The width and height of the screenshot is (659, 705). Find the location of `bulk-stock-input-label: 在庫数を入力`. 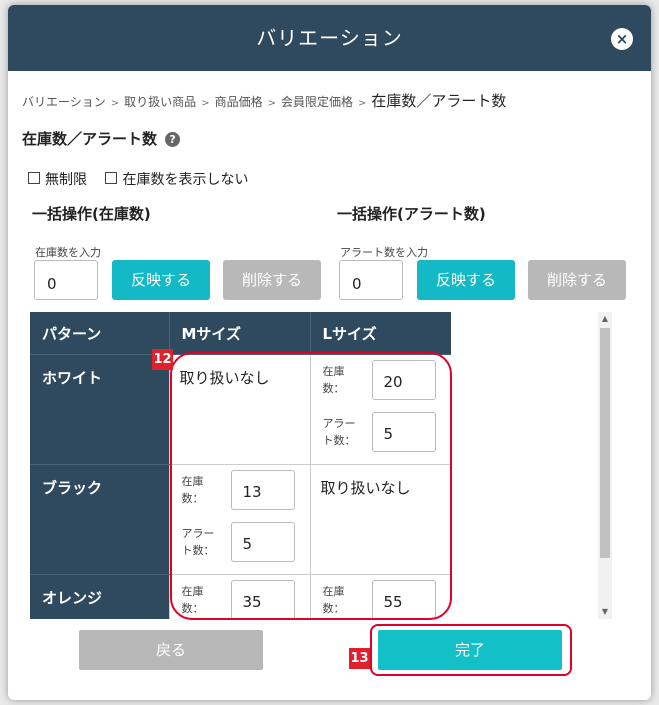

bulk-stock-input-label: 在庫数を入力 is located at coordinates (68, 252).